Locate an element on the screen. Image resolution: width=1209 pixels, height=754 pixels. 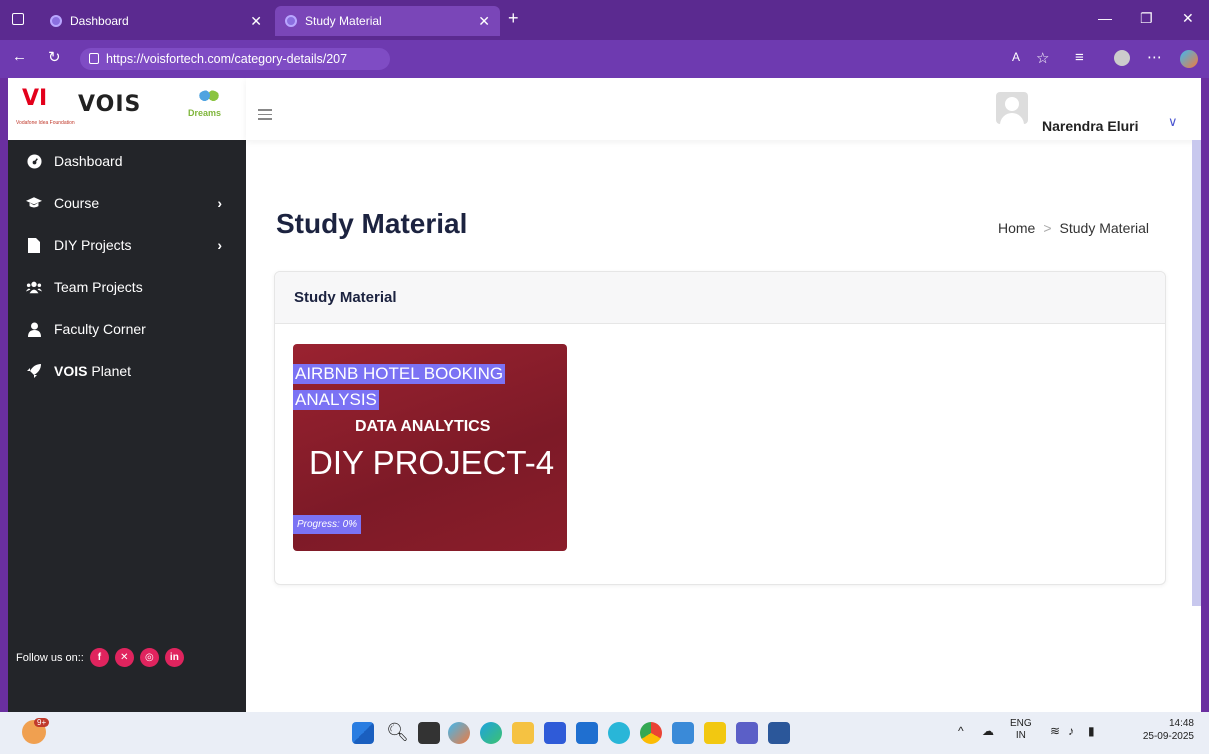
sidebar-item-dashboard: Dashboard is located at coordinates (127, 161).